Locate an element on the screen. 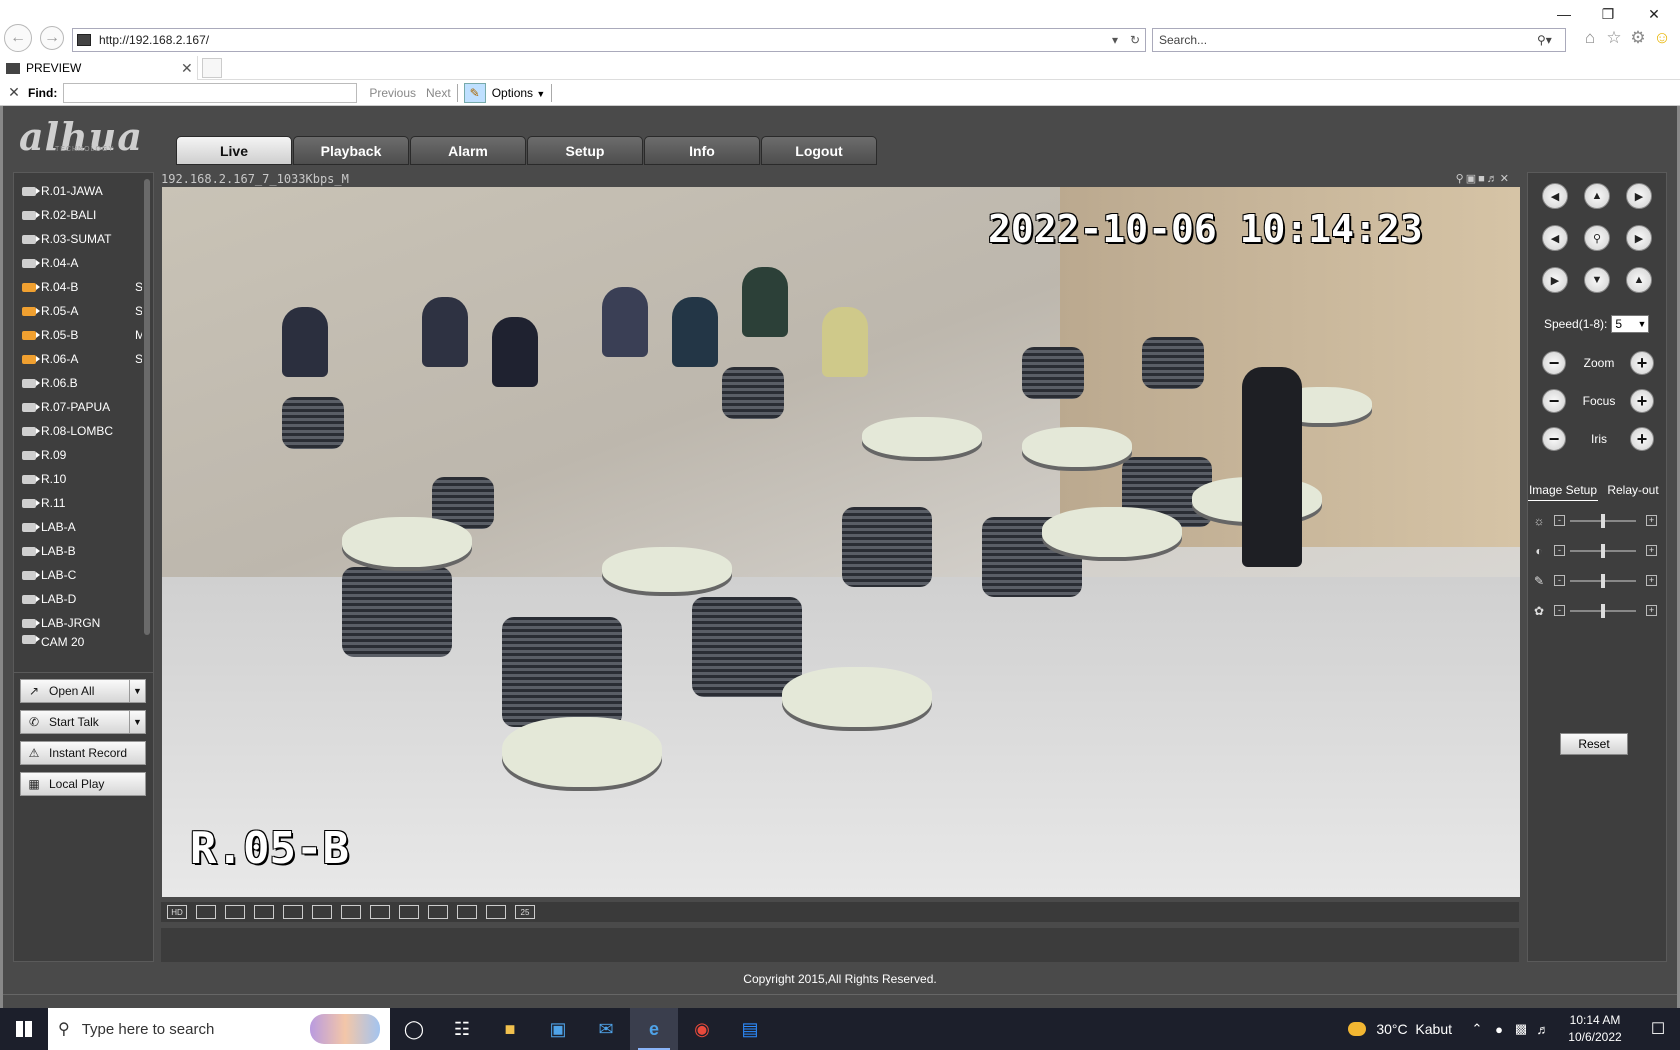 The height and width of the screenshot is (1050, 1680). menu-tab-info: Info is located at coordinates (702, 150).